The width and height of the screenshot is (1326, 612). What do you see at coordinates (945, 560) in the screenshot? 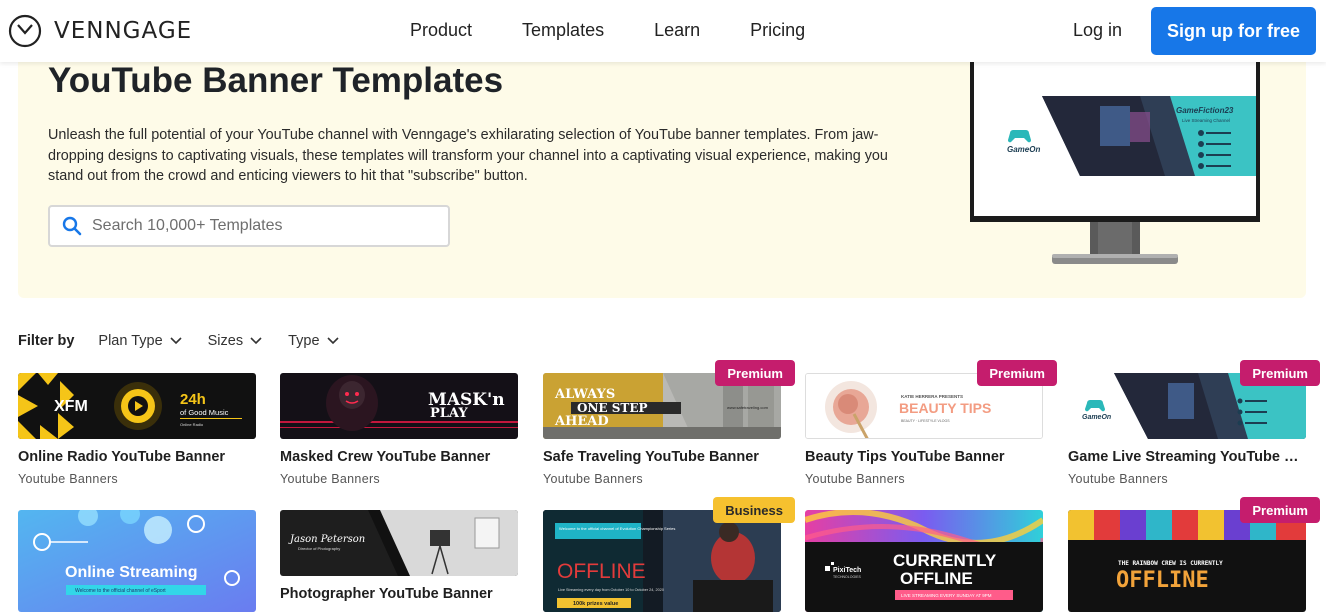
I see `svg-text: CURRENTLY` at bounding box center [945, 560].